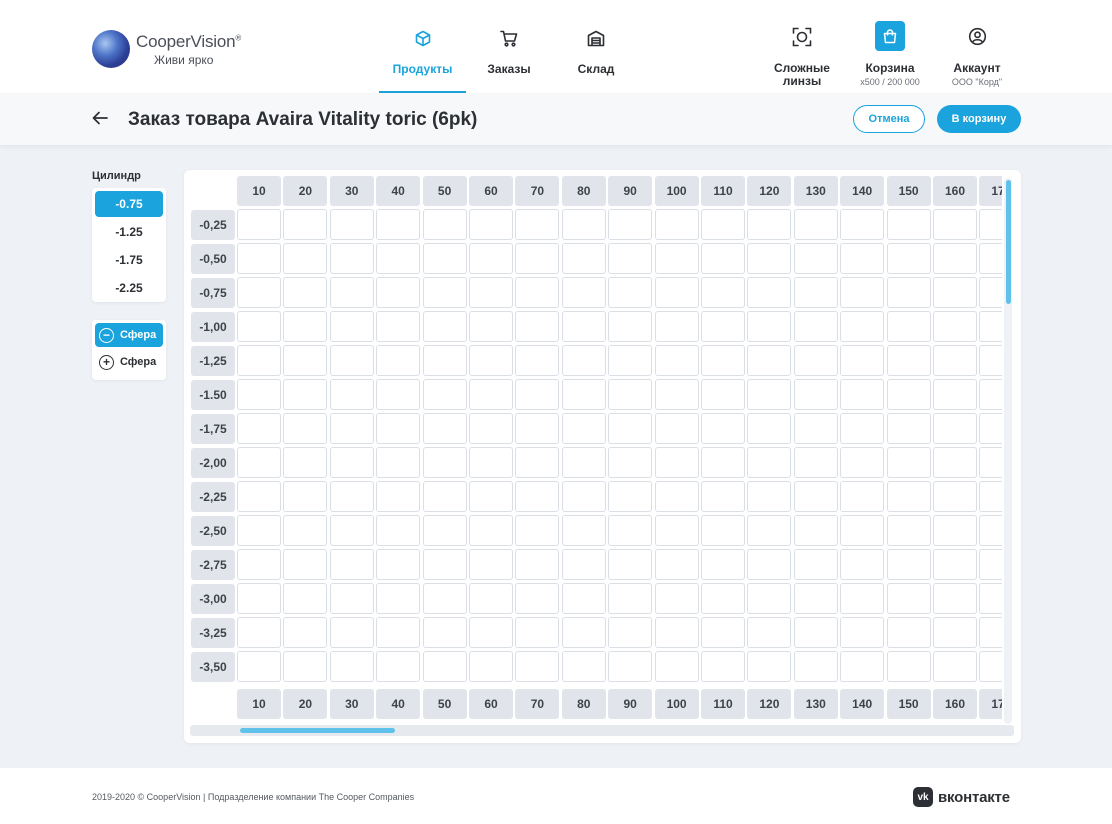  I want to click on cylinder-option: -1.75, so click(129, 260).